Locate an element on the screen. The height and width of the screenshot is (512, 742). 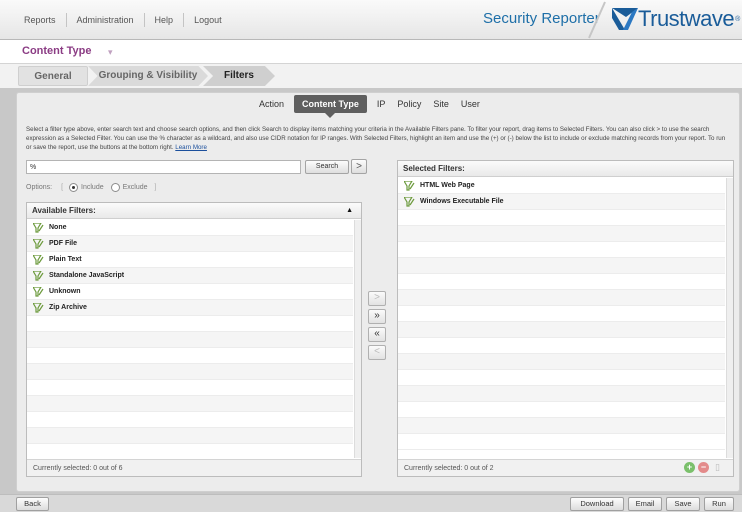
bracket-close: ] is located at coordinates (155, 187).